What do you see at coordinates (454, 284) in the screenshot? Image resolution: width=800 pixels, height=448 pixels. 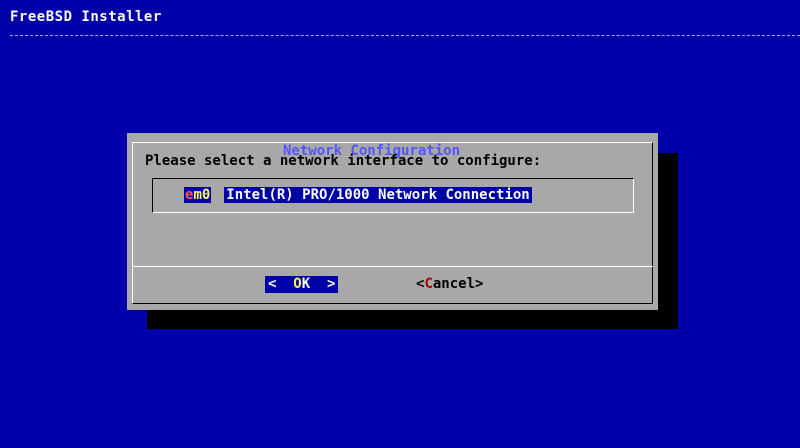 I see `cancel-rest: ancel` at bounding box center [454, 284].